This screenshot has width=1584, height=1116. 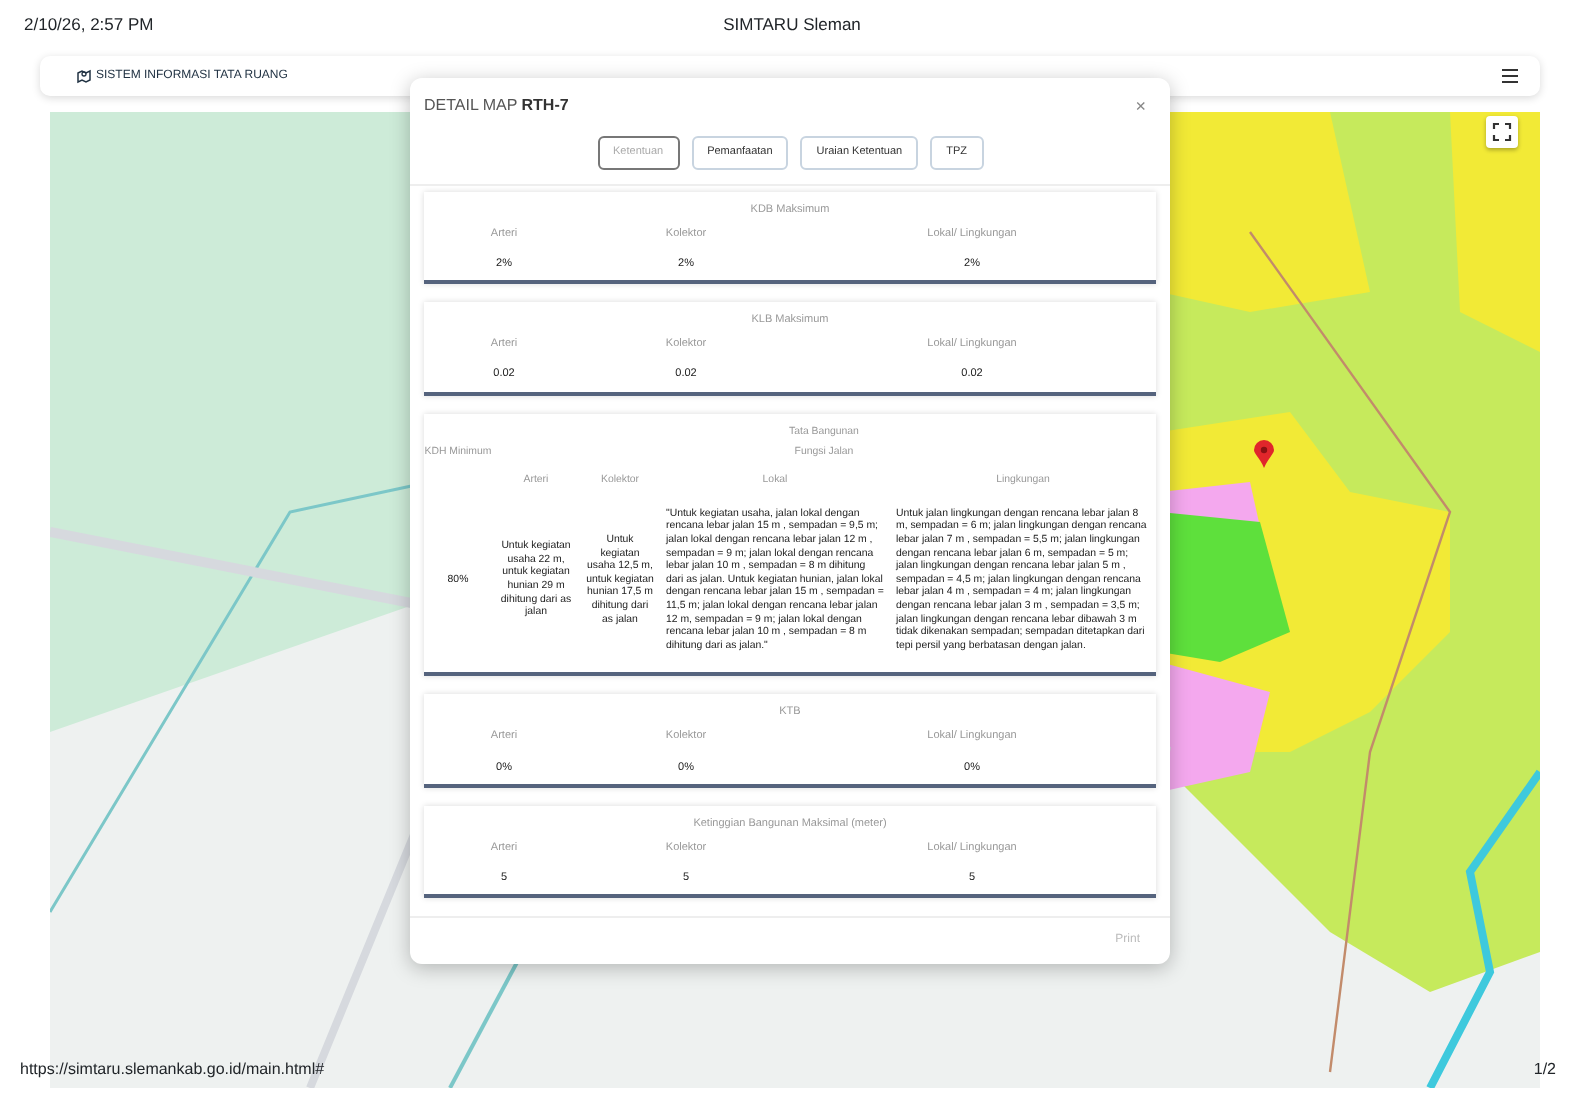 I want to click on dialog-title: DETAIL MAP RTH-7, so click(x=496, y=106).